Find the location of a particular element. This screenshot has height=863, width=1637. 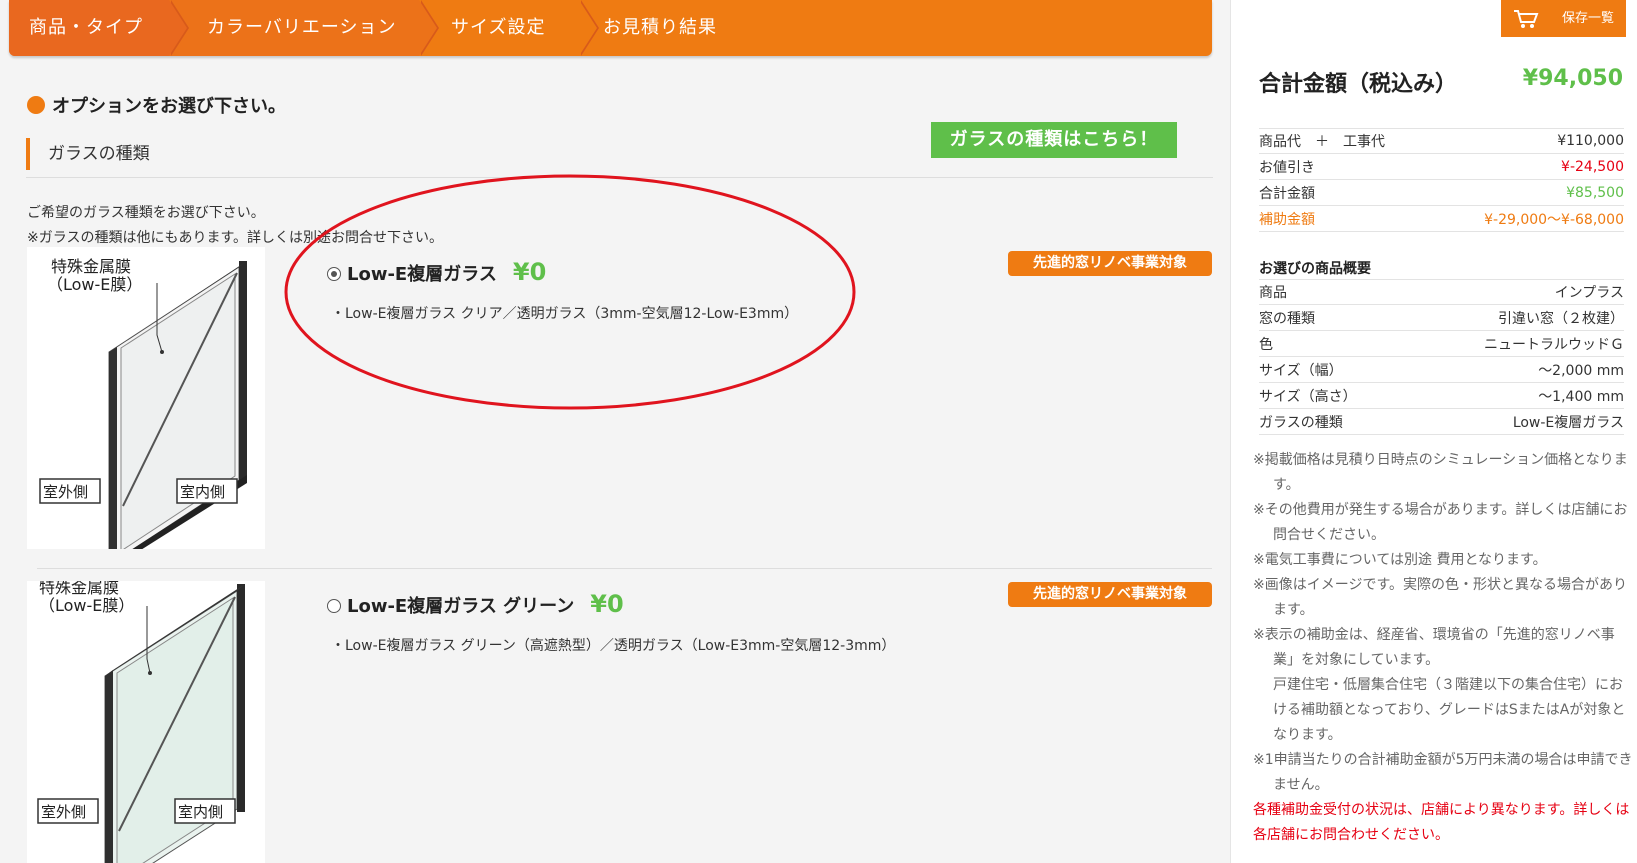

section-title-glass-type: ガラスの種類 is located at coordinates (88, 154).